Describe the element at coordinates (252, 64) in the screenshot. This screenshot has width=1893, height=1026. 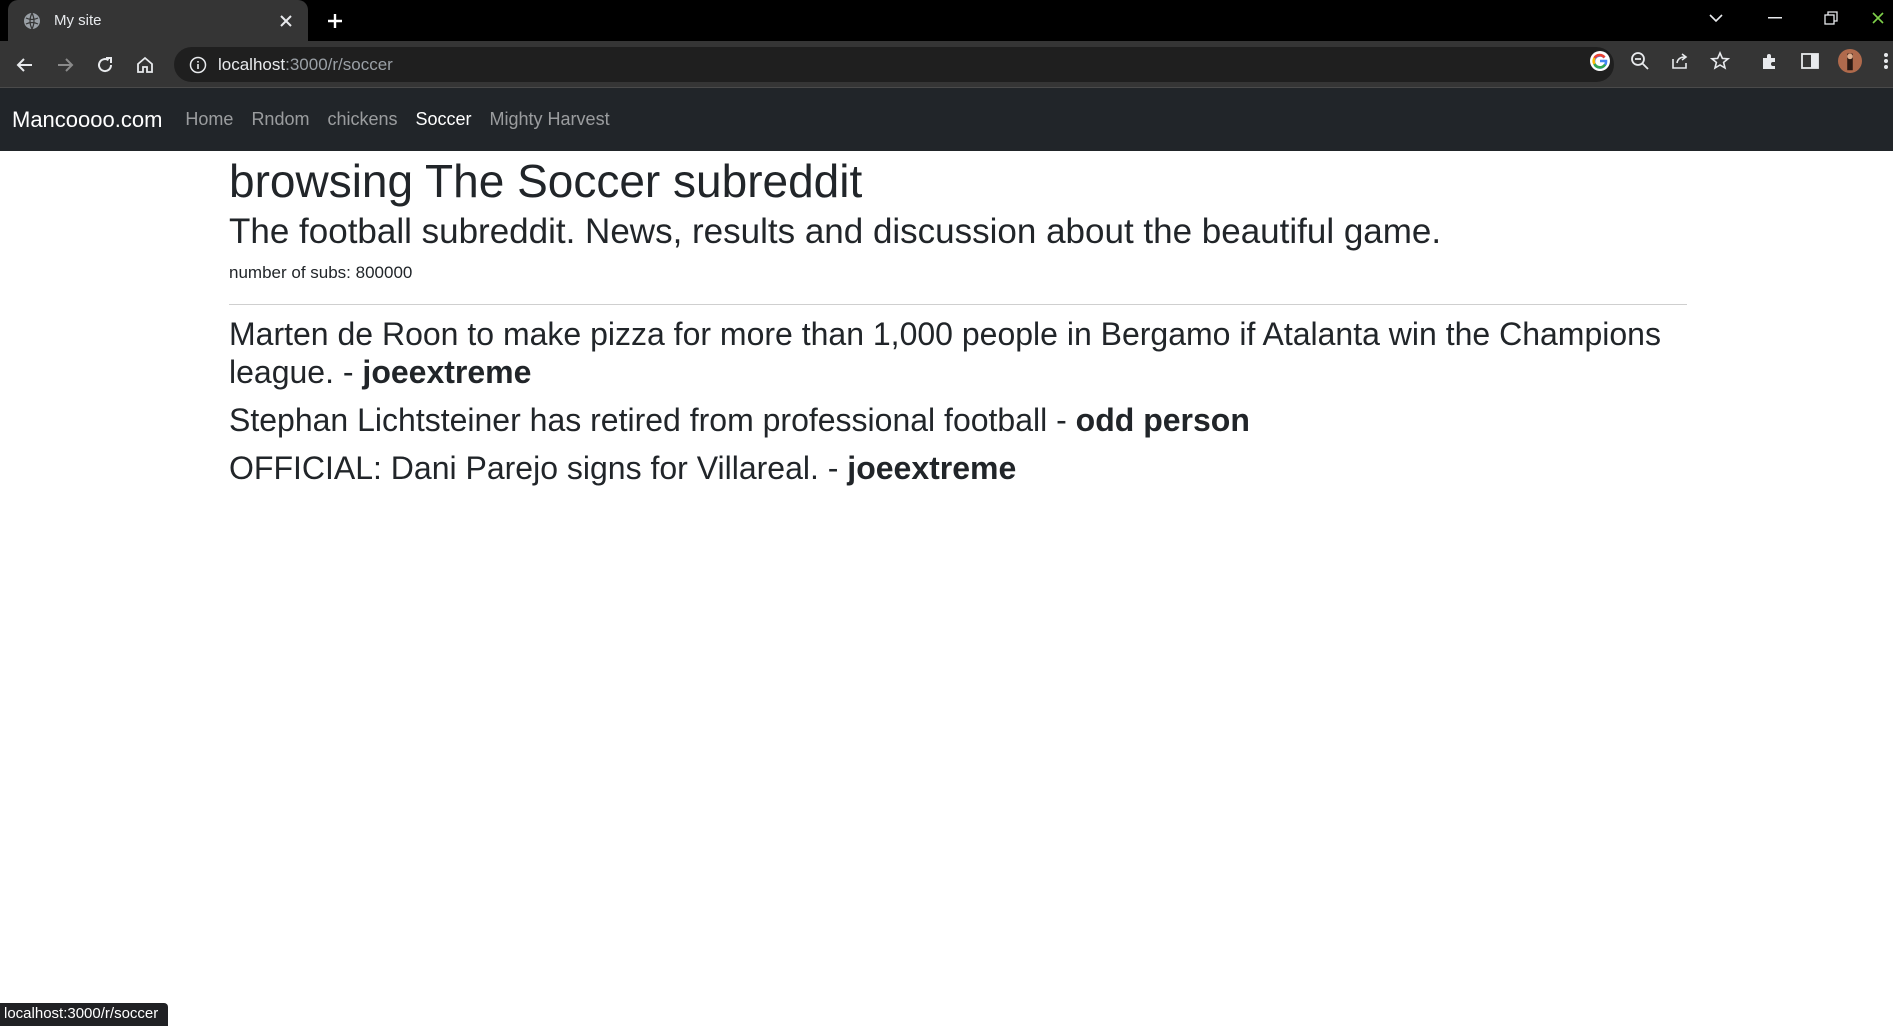
I see `url-host: localhost` at that location.